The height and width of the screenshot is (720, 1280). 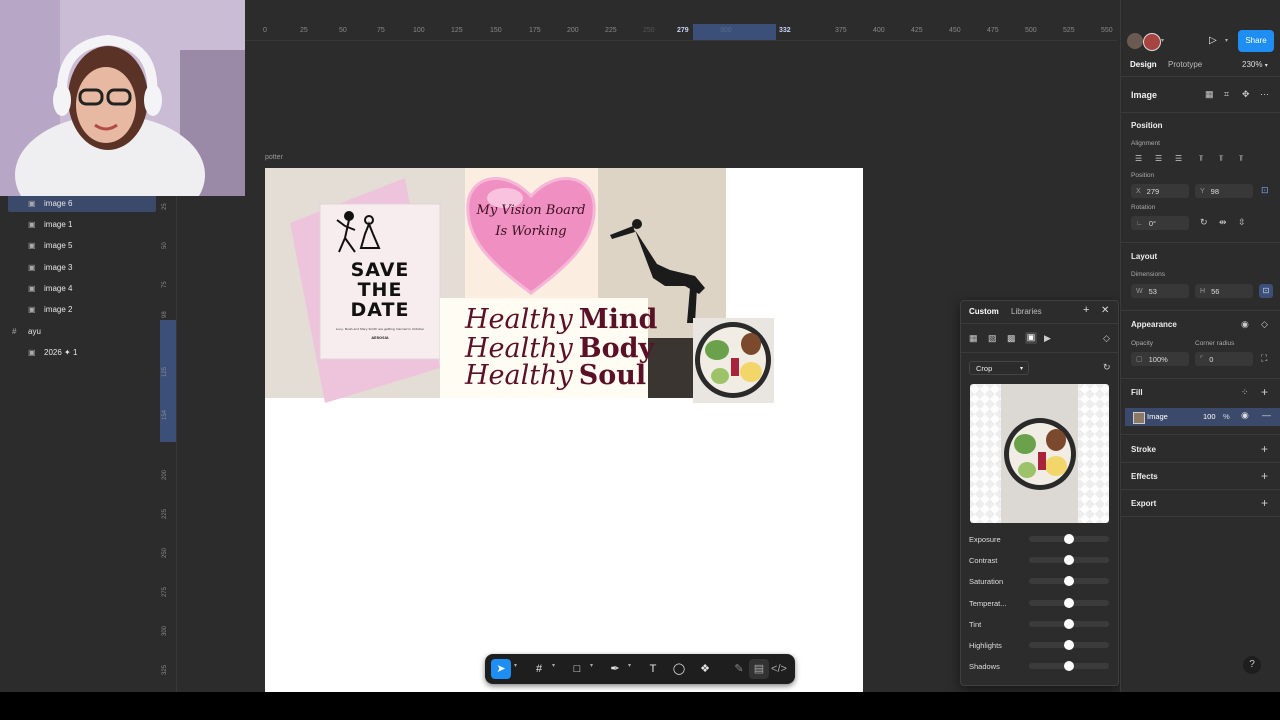 I want to click on align-center-h-icon: ☰, so click(x=1158, y=158).